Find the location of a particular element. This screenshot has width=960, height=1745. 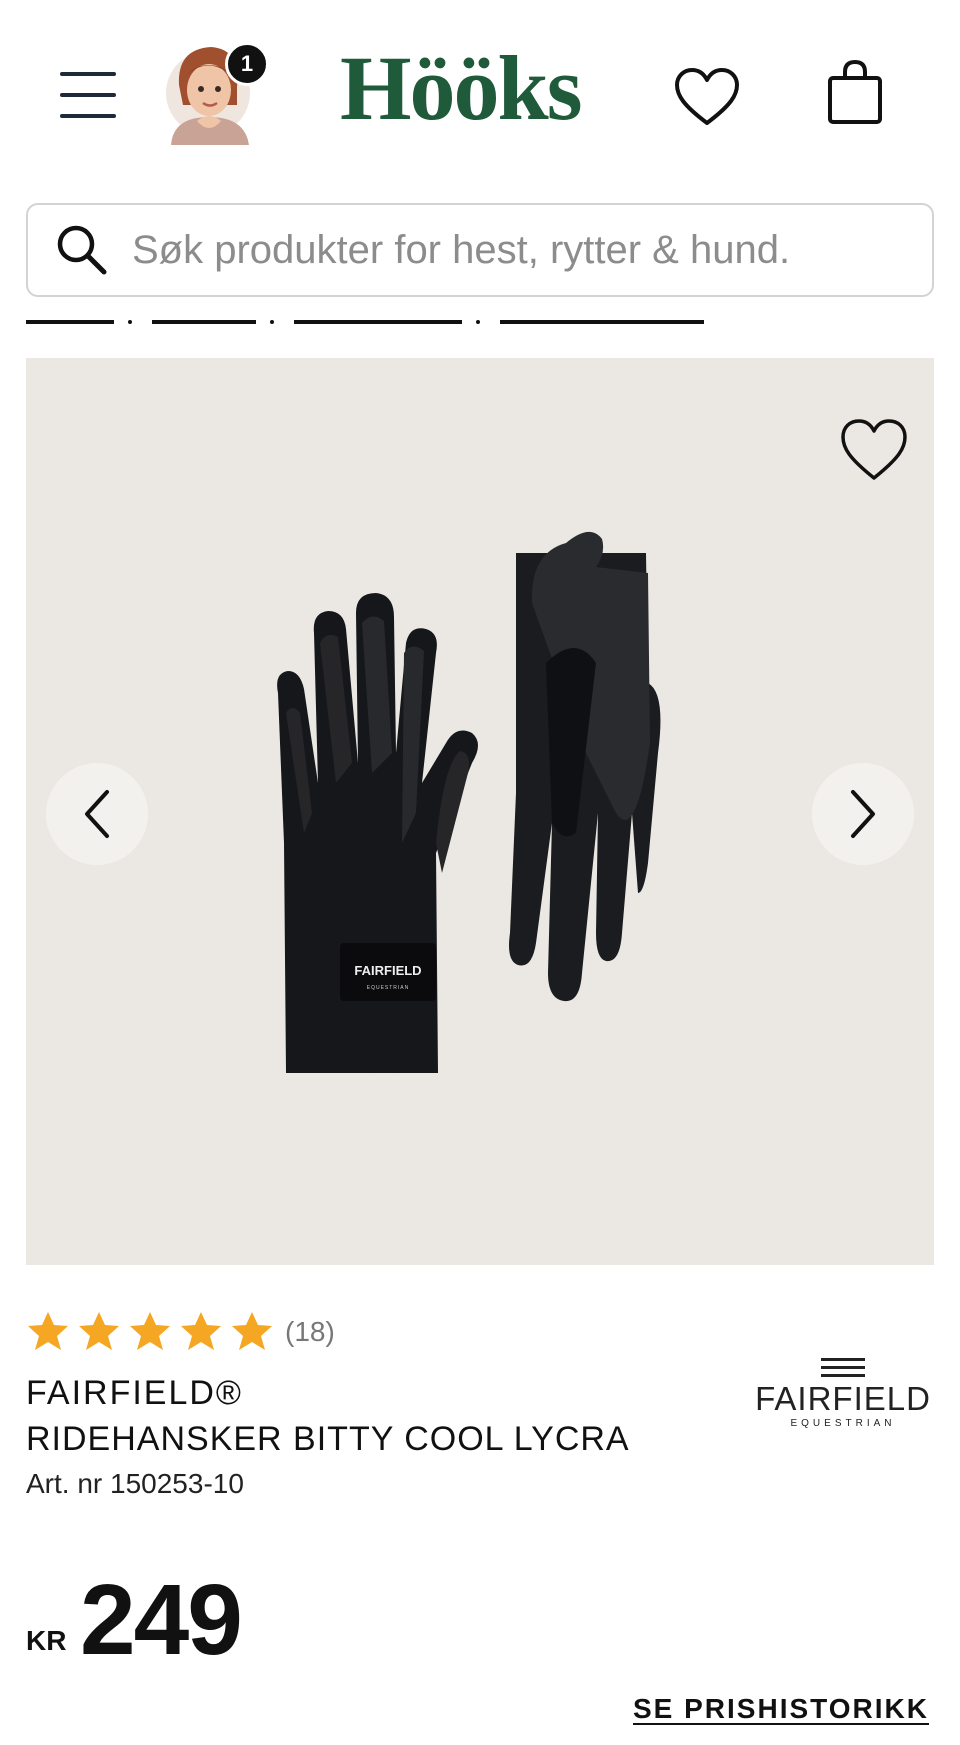

product-name: RIDEHANSKER BITTY COOL LYCRA is located at coordinates (328, 1439).